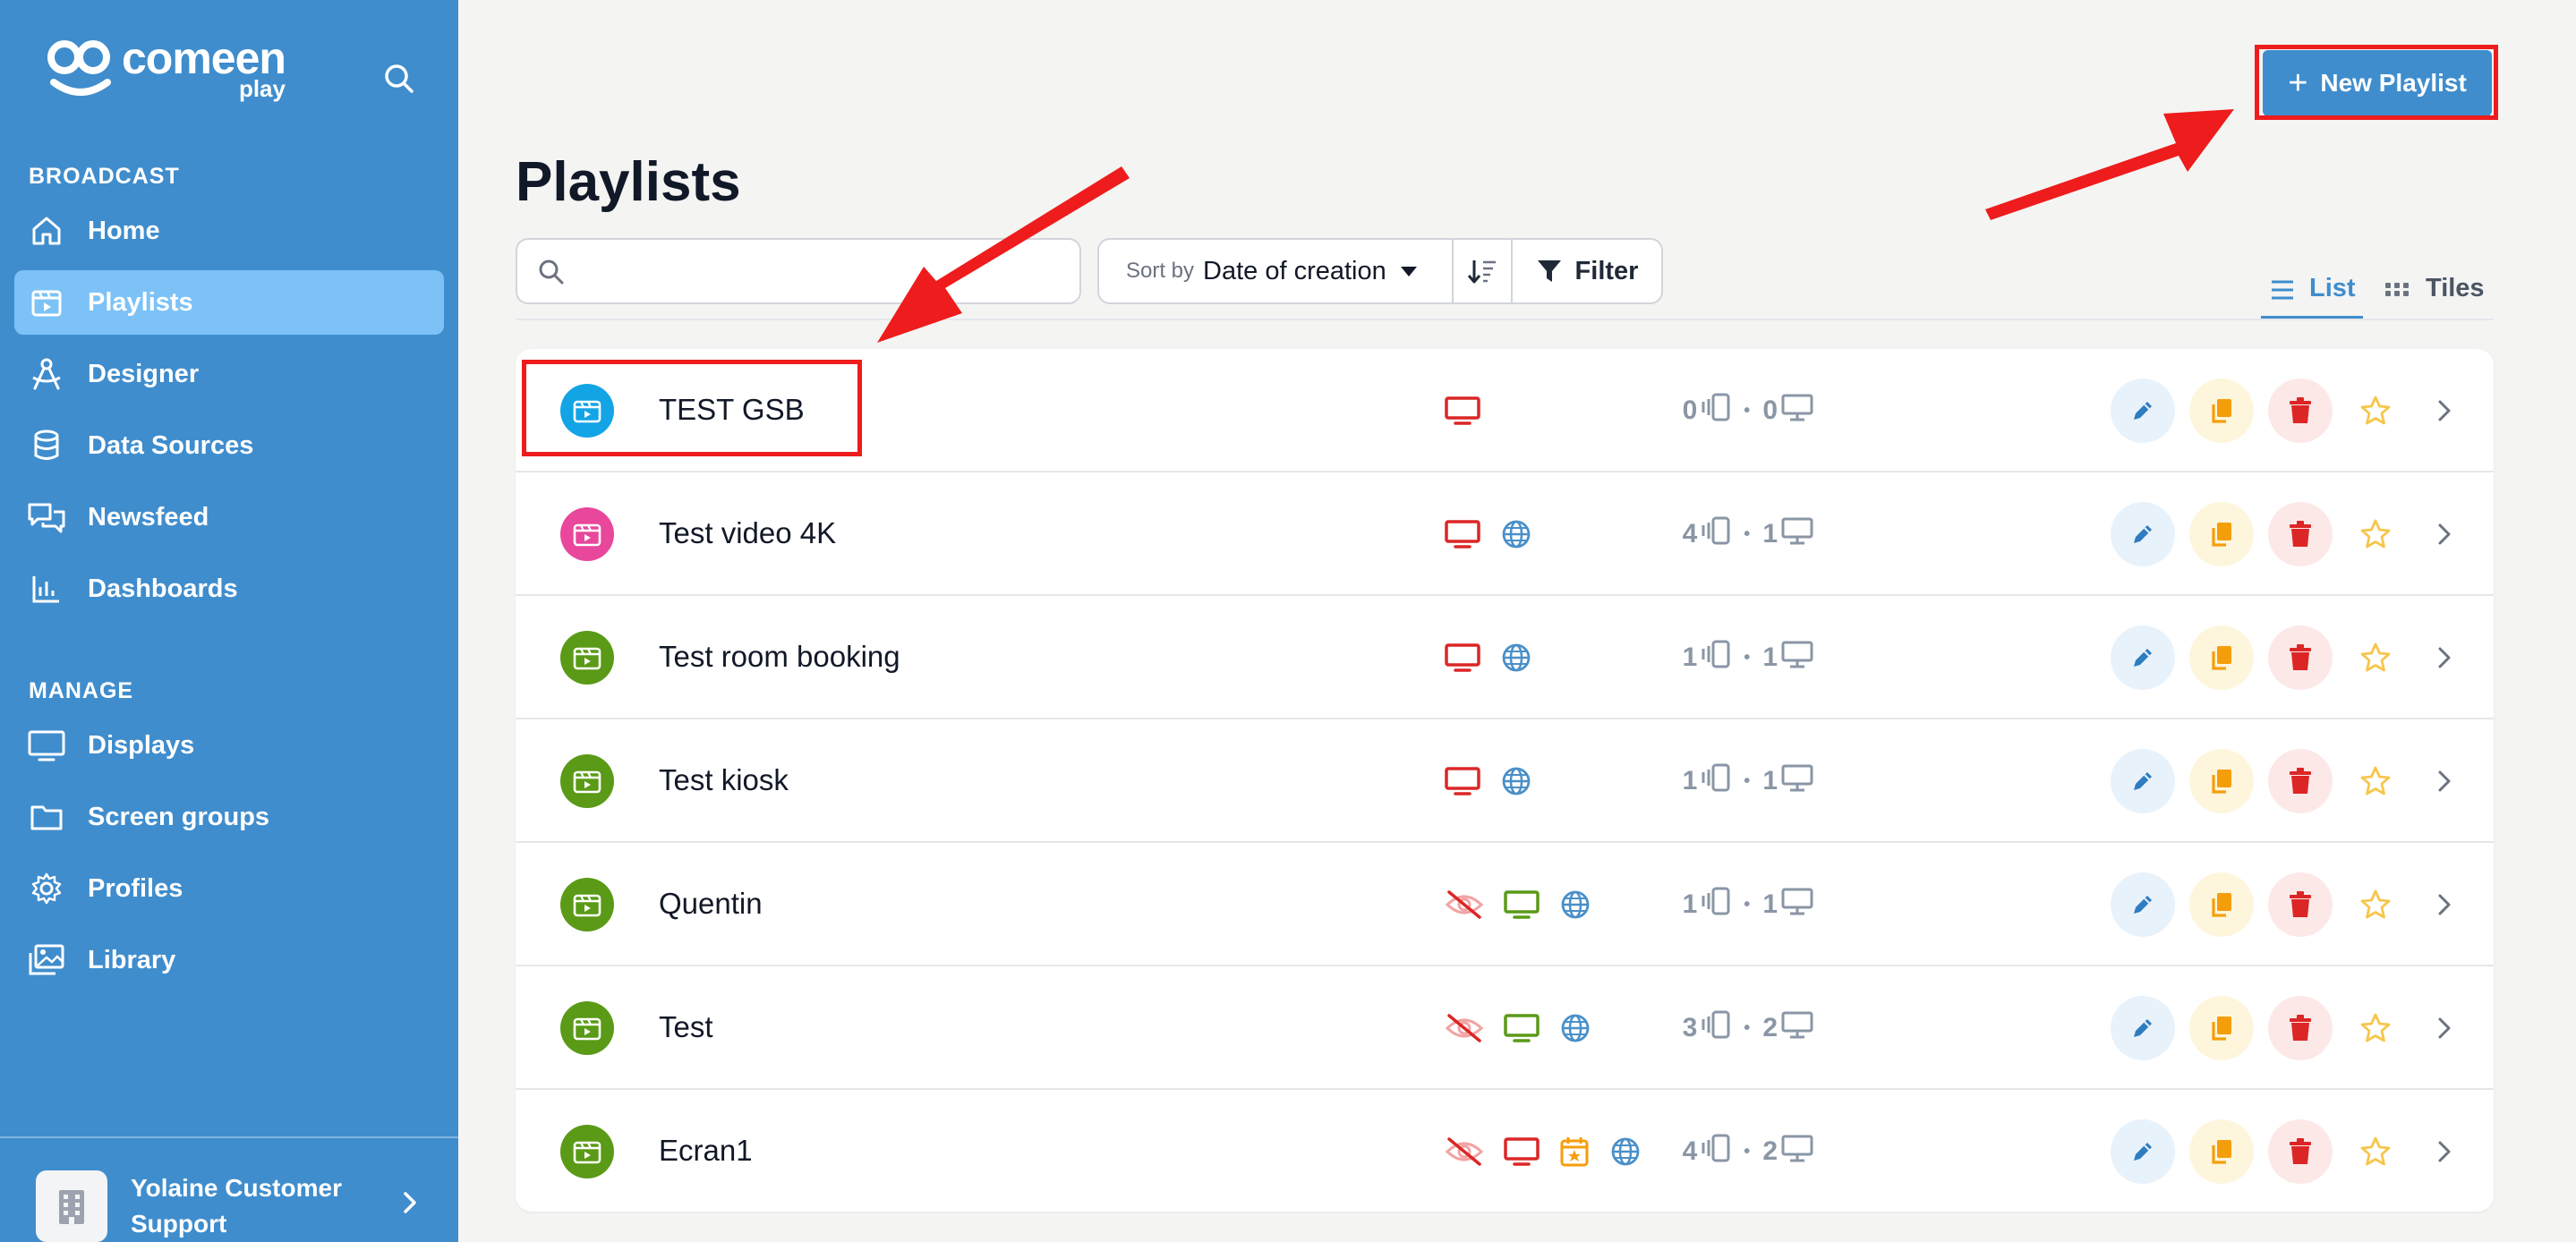 The image size is (2576, 1242). I want to click on playlist-name: Test kiosk, so click(724, 780).